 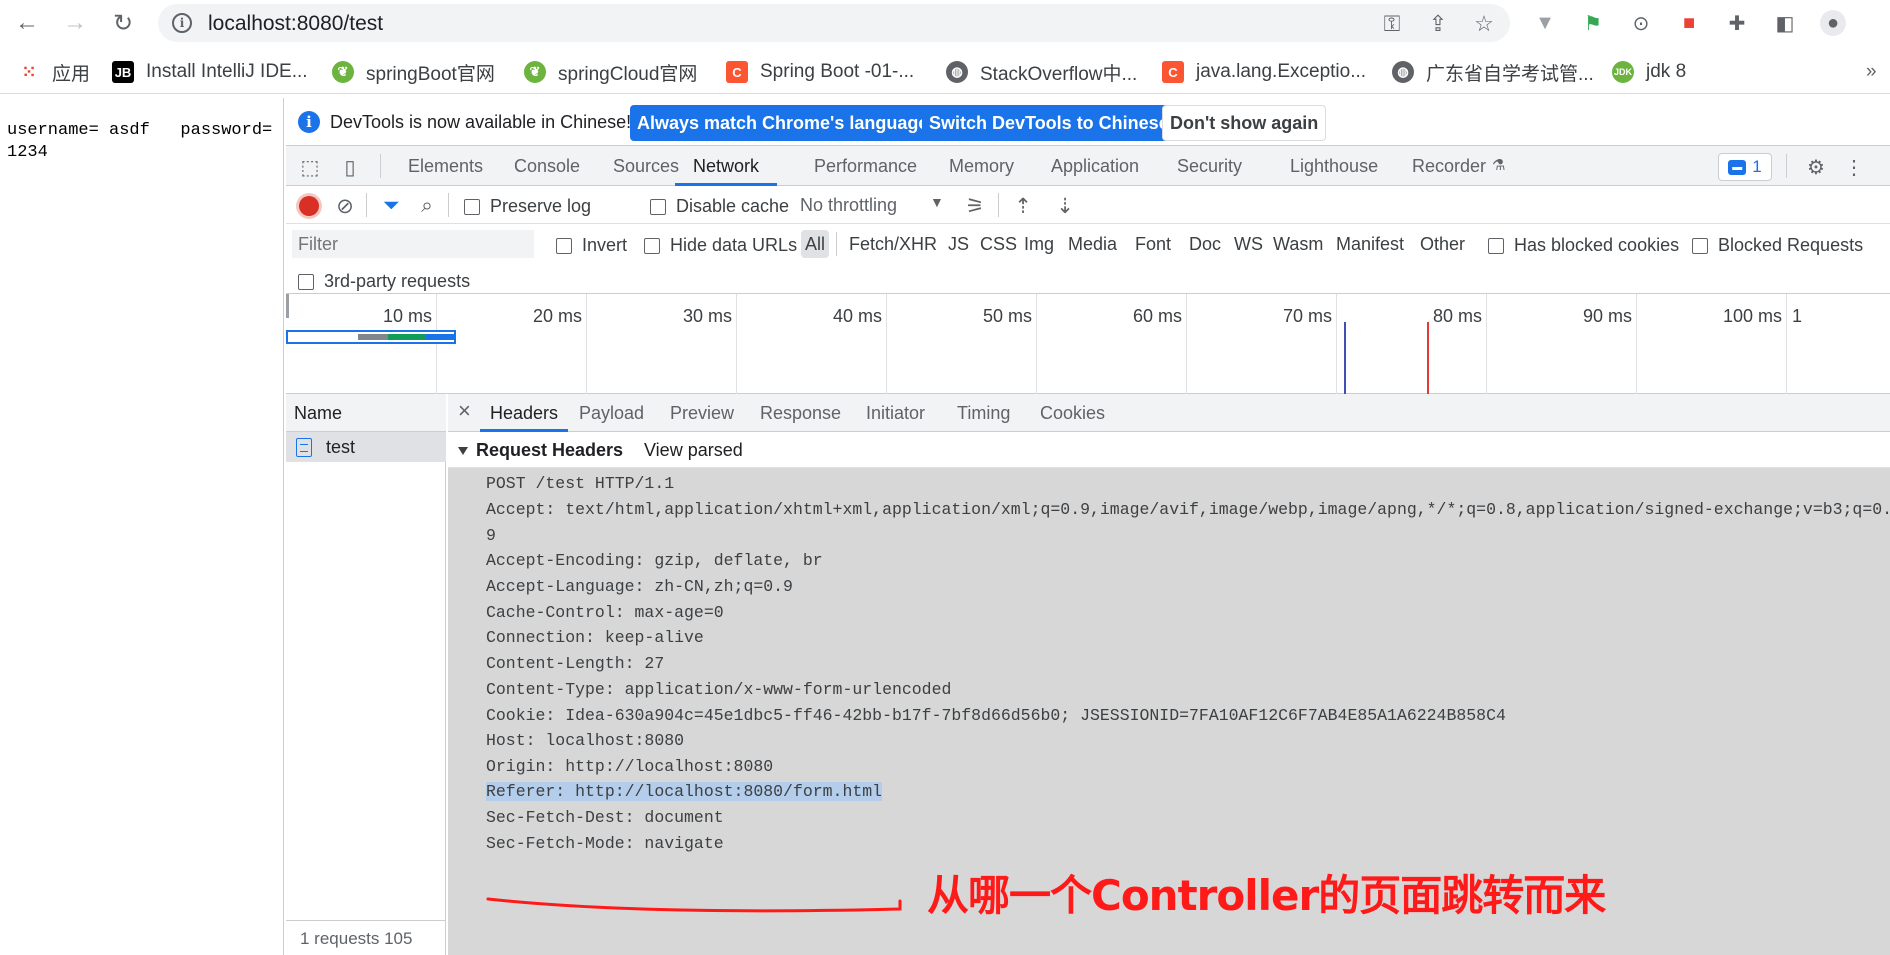 I want to click on timeline-tick-label: 50 ms, so click(x=1007, y=316).